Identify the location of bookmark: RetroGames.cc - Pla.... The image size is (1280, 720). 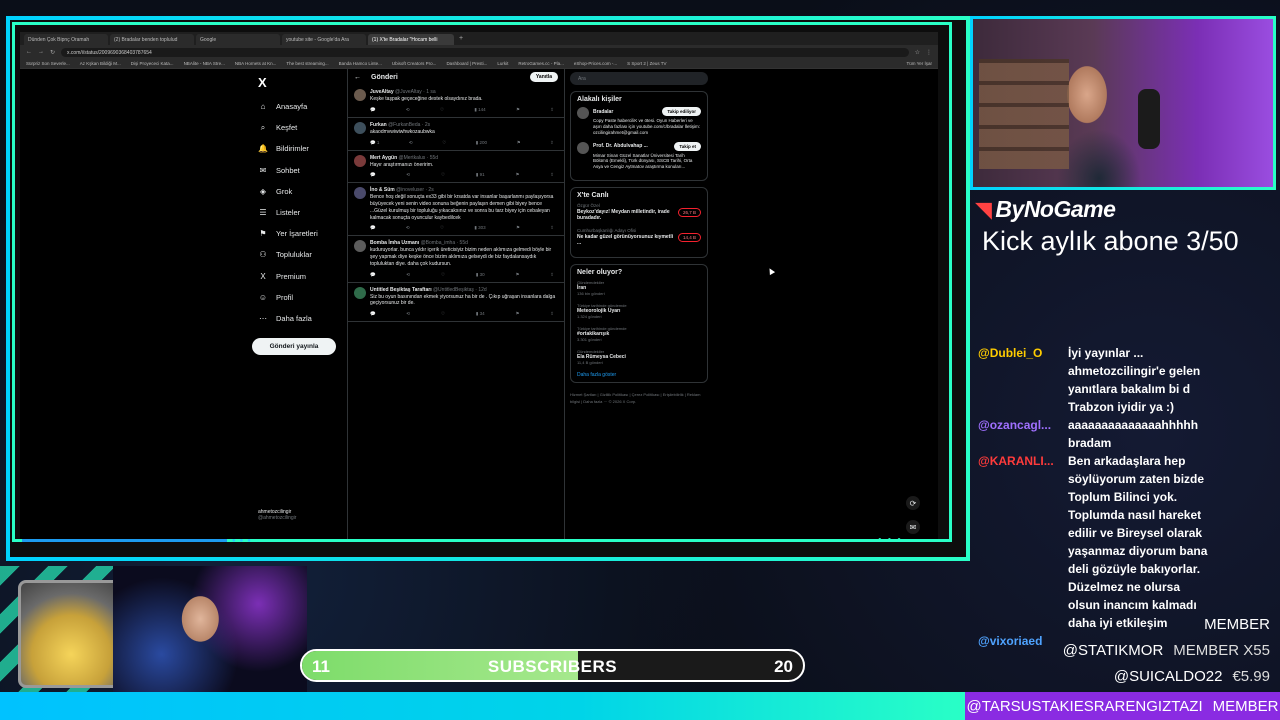
(541, 63).